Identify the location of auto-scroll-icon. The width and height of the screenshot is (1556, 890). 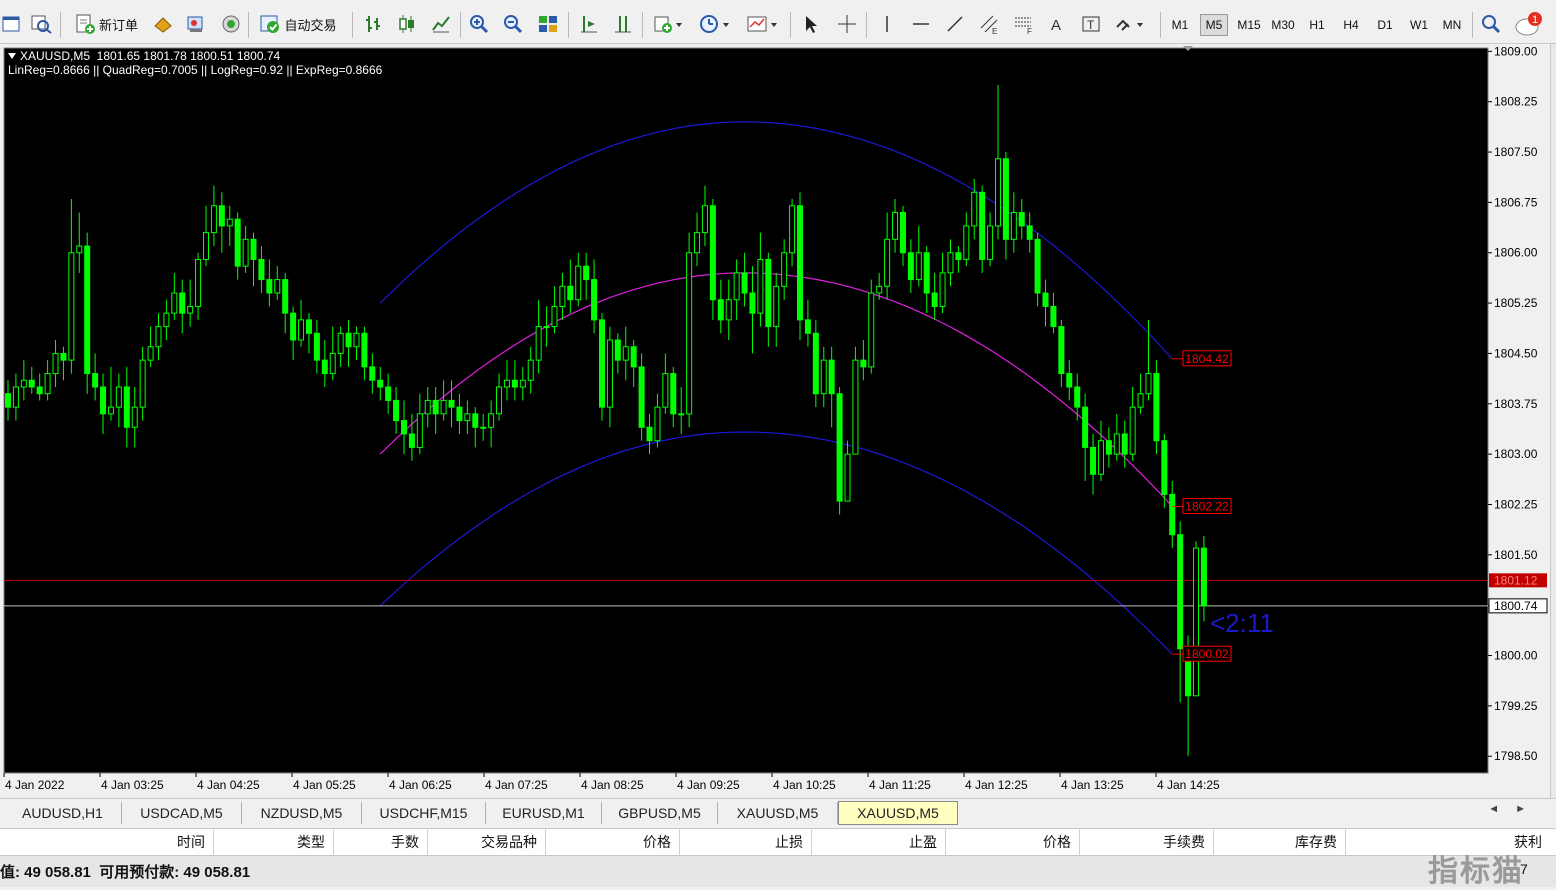
(589, 24).